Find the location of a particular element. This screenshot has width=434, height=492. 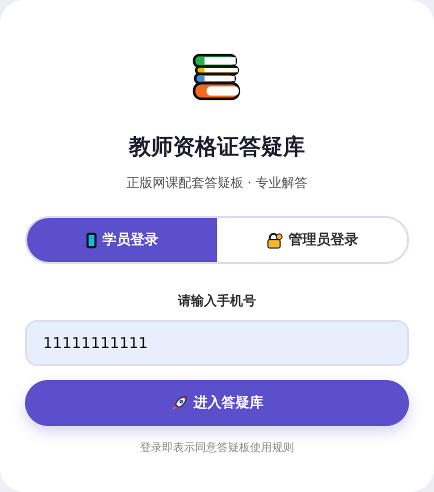

field-label: 请输入手机号 is located at coordinates (217, 301).